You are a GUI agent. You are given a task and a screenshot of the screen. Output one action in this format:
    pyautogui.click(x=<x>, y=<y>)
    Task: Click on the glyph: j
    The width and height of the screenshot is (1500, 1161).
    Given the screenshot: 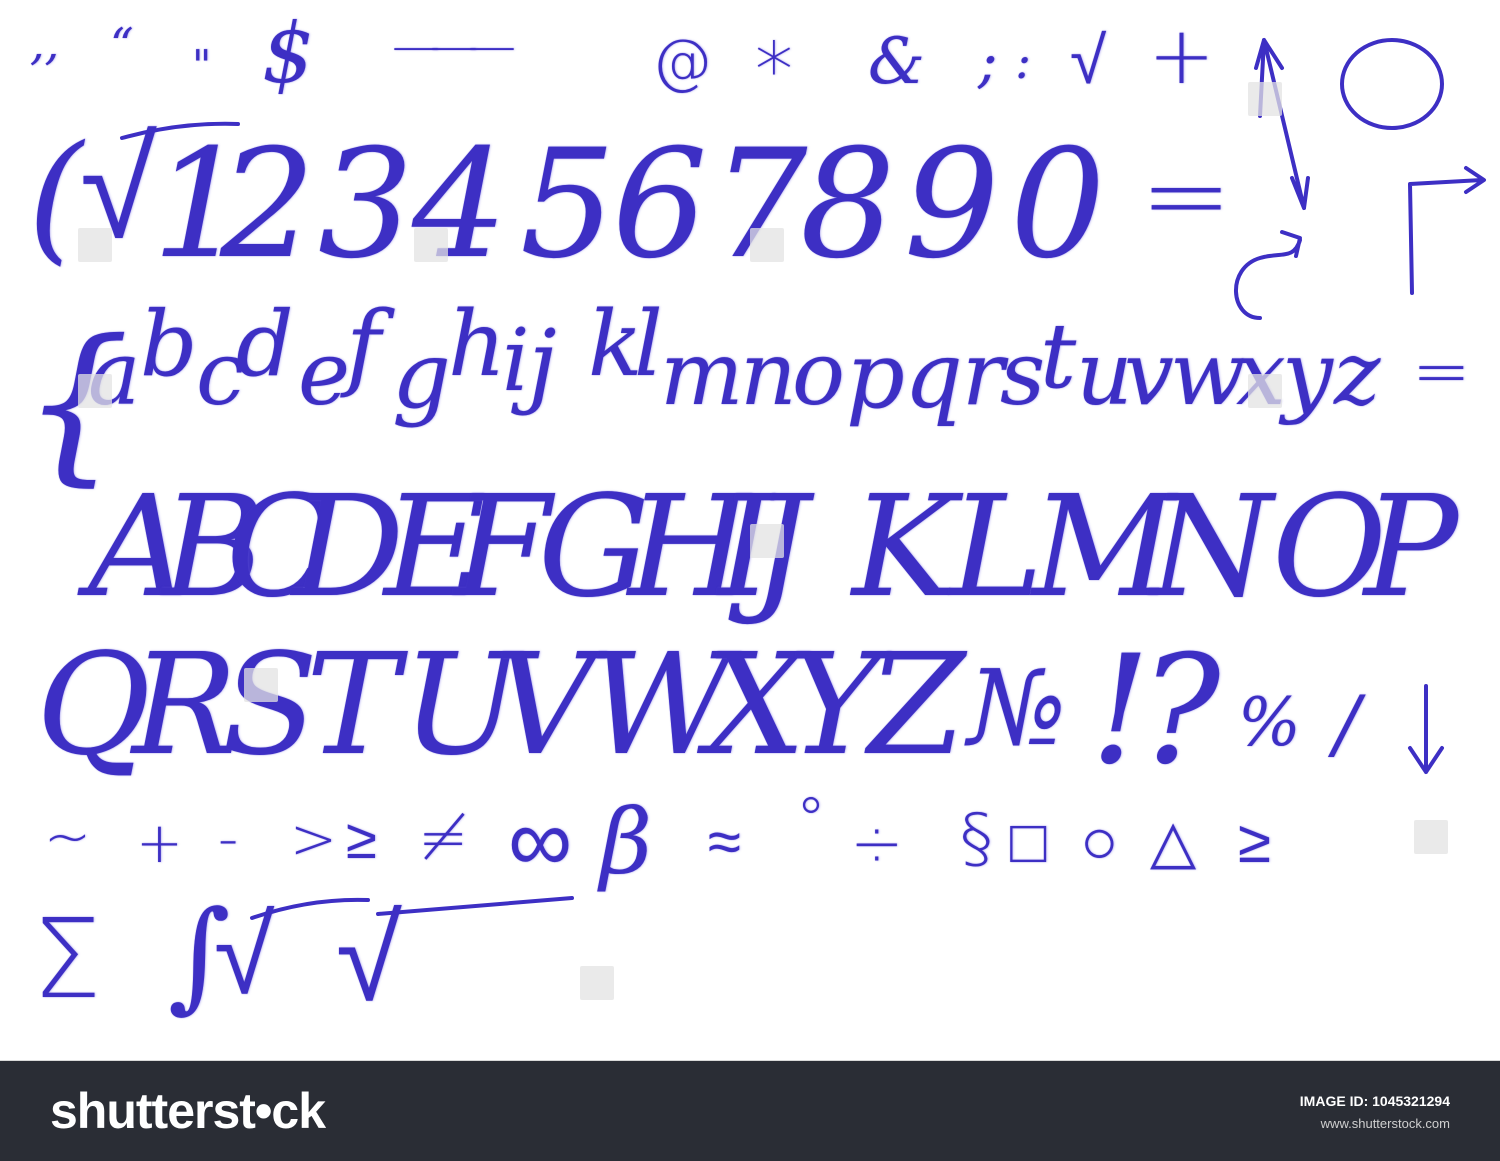 What is the action you would take?
    pyautogui.click(x=542, y=363)
    